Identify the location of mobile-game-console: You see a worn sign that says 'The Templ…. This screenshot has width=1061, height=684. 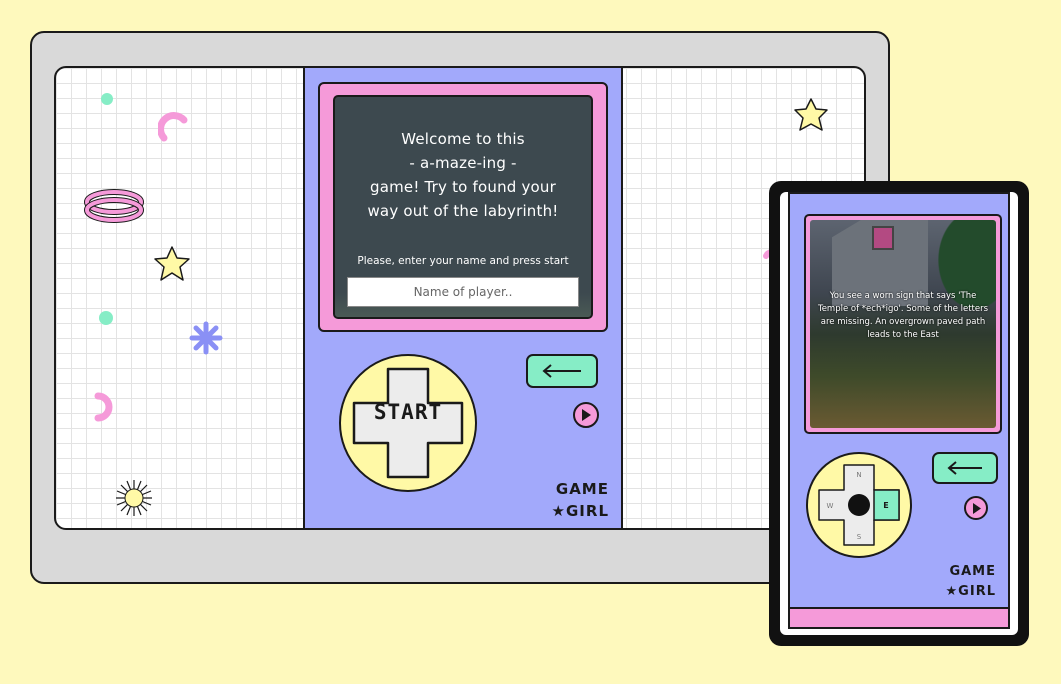
(899, 410).